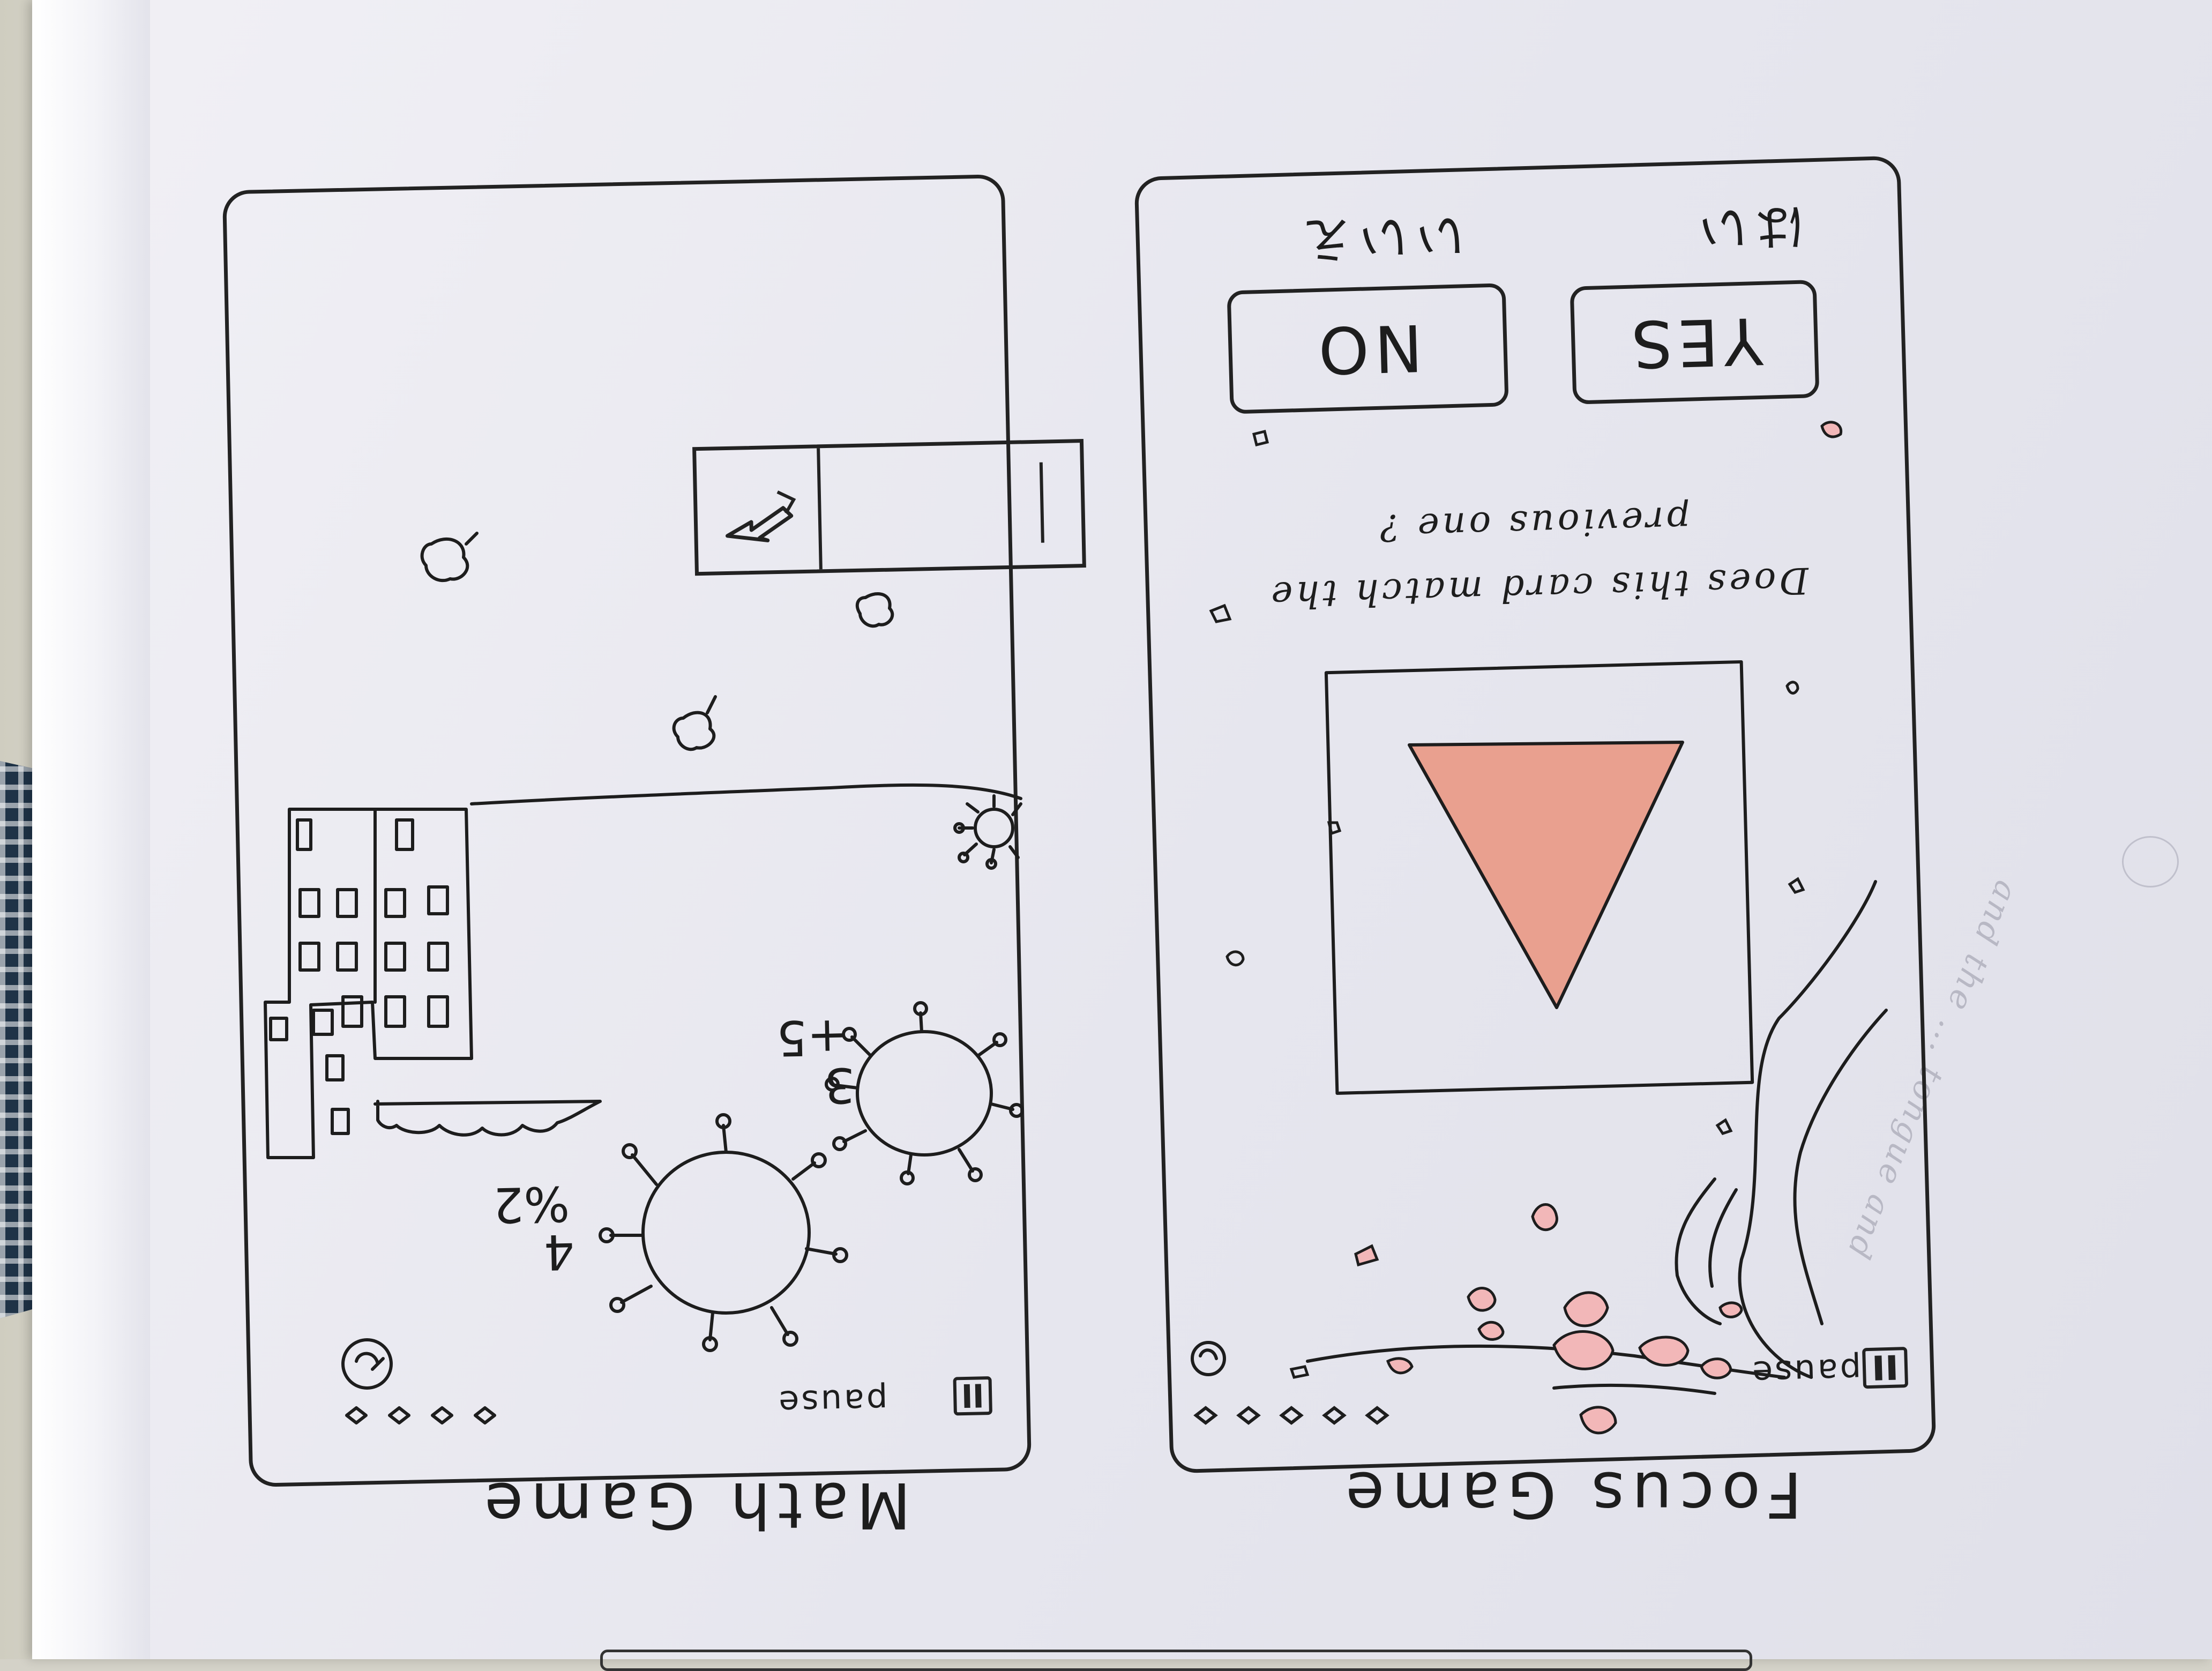 This screenshot has height=1671, width=2212. Describe the element at coordinates (367, 1364) in the screenshot. I see `math-replay-icon` at that location.